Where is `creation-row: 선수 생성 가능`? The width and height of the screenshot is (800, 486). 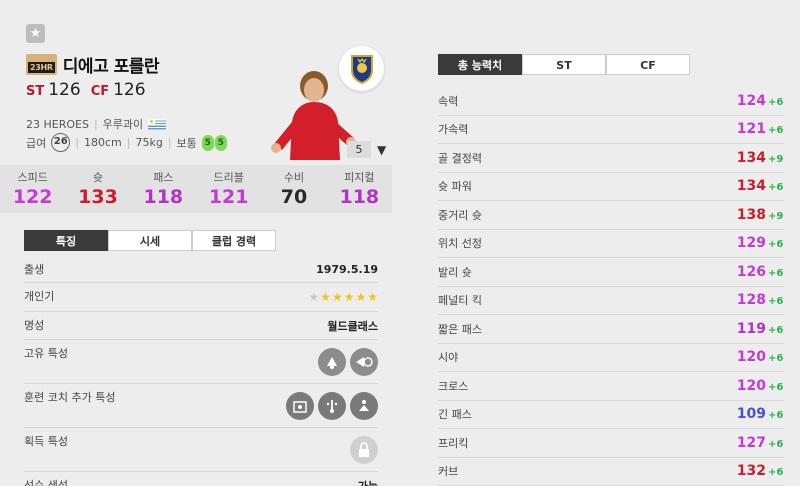 creation-row: 선수 생성 가능 is located at coordinates (201, 479).